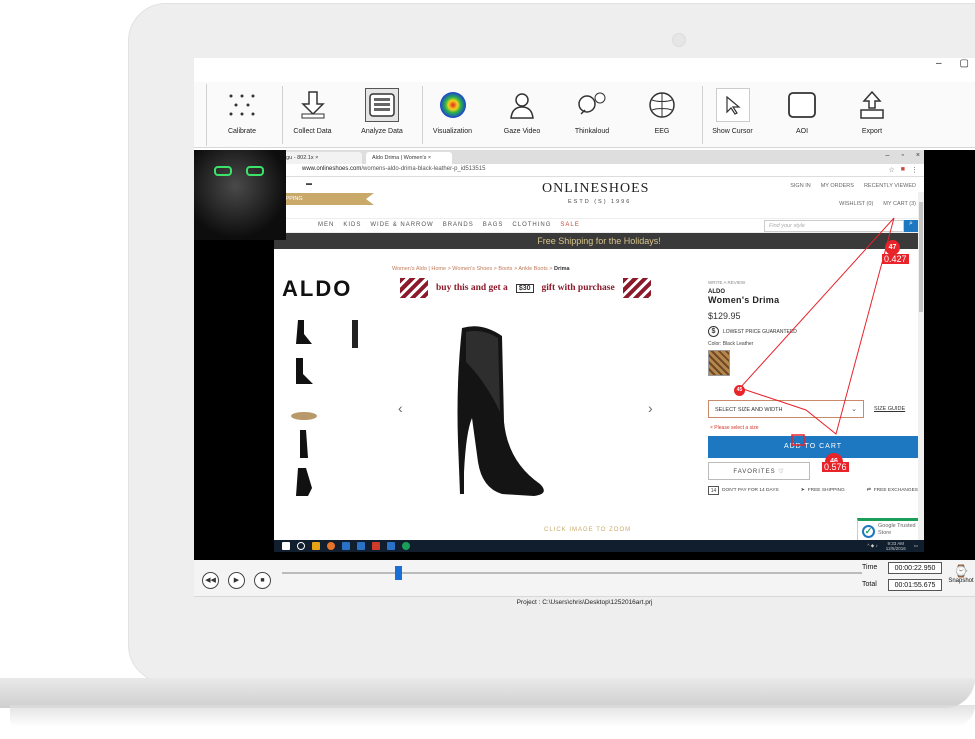 Image resolution: width=975 pixels, height=739 pixels. I want to click on rewind-icon: ◀◀, so click(210, 580).